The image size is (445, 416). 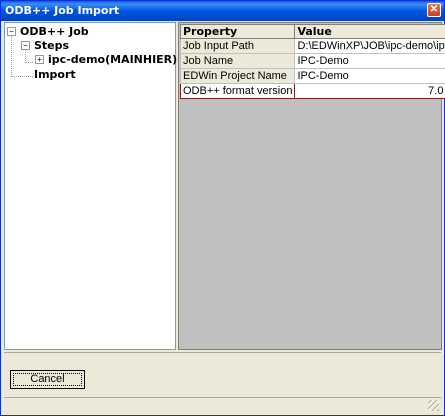 I want to click on table-header-row: Property Value, so click(x=312, y=31).